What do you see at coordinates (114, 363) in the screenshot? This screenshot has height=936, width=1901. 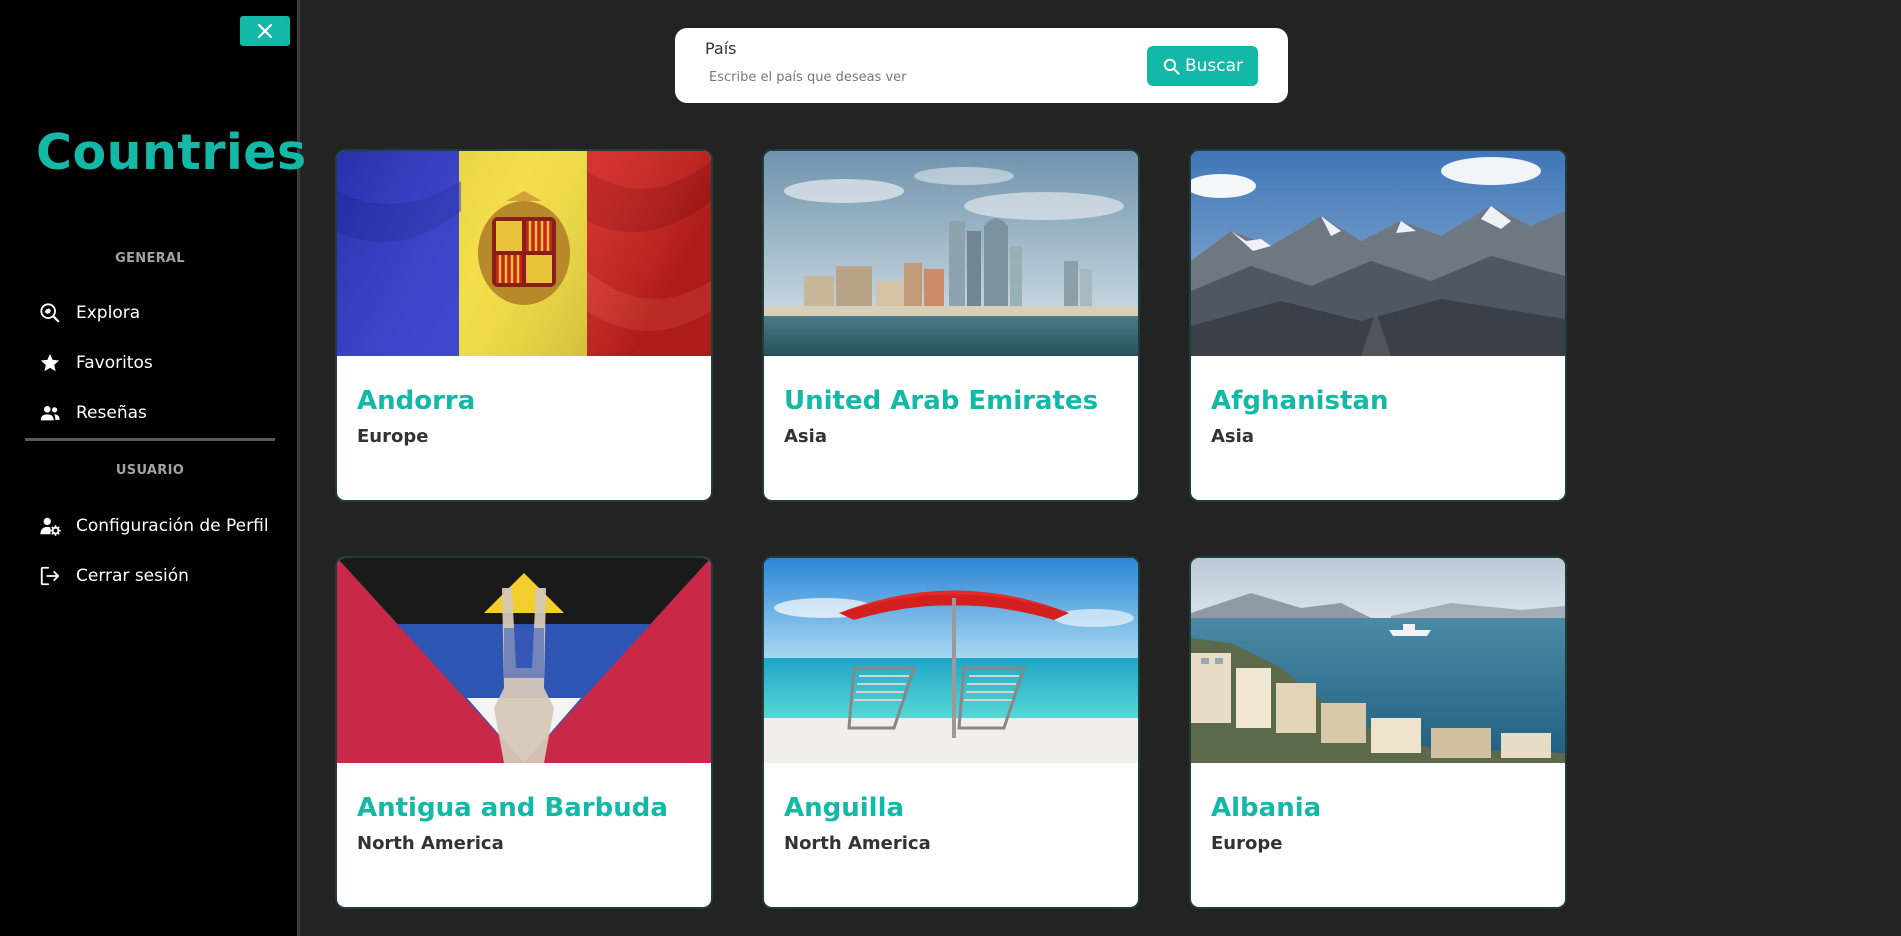 I see `sidebar-item-label: Favoritos` at bounding box center [114, 363].